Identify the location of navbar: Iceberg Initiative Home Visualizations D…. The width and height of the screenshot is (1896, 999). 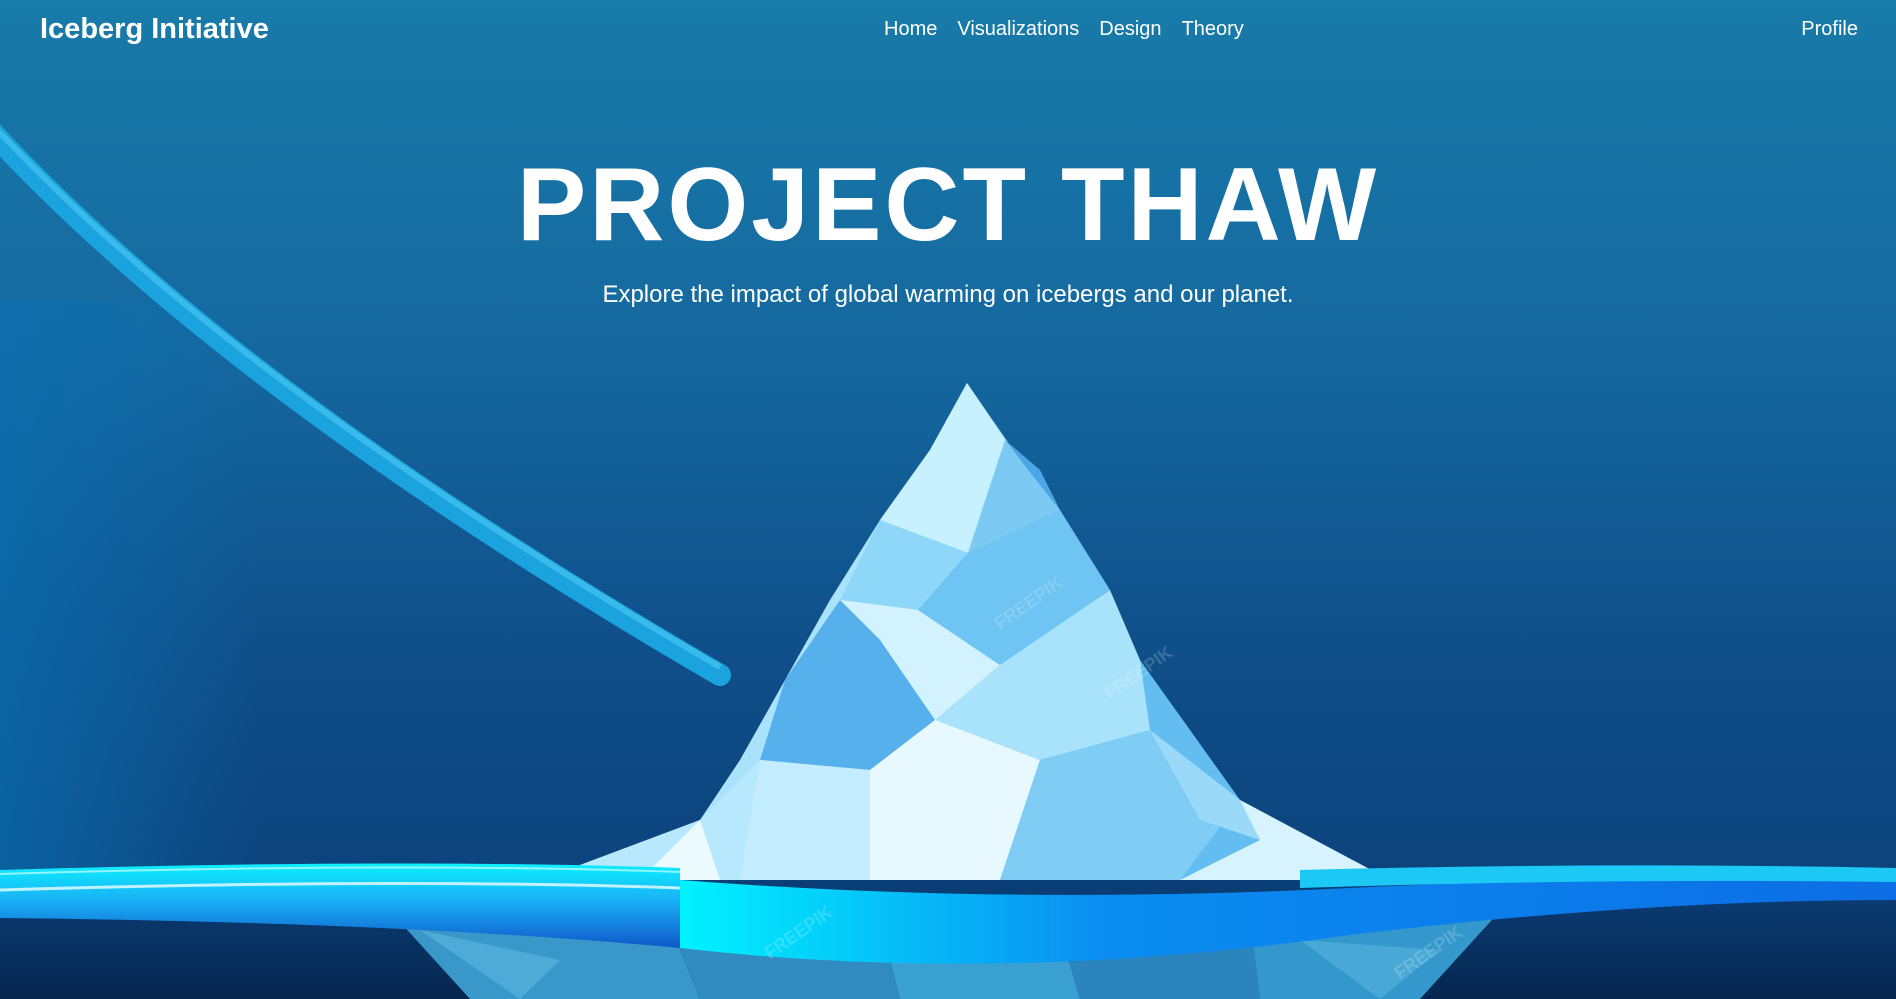
(948, 29).